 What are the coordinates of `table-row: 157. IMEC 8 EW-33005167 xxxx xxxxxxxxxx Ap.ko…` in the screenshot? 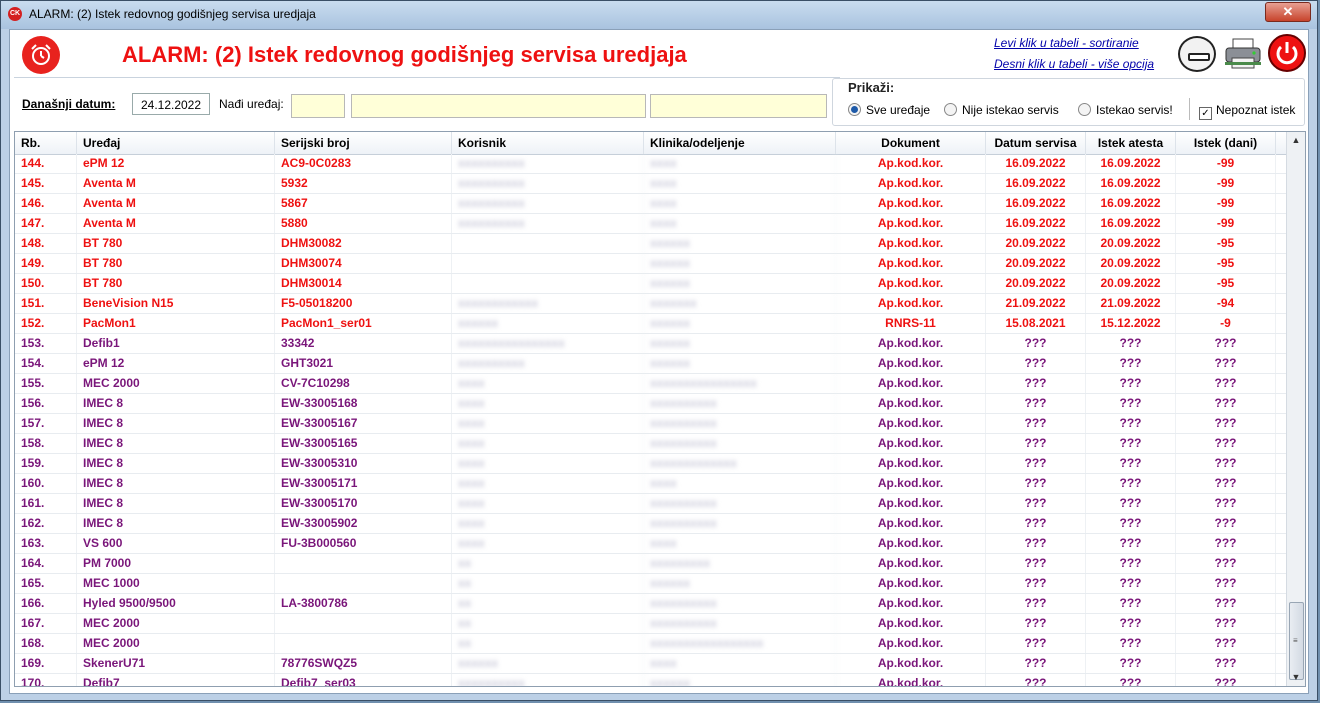 It's located at (651, 424).